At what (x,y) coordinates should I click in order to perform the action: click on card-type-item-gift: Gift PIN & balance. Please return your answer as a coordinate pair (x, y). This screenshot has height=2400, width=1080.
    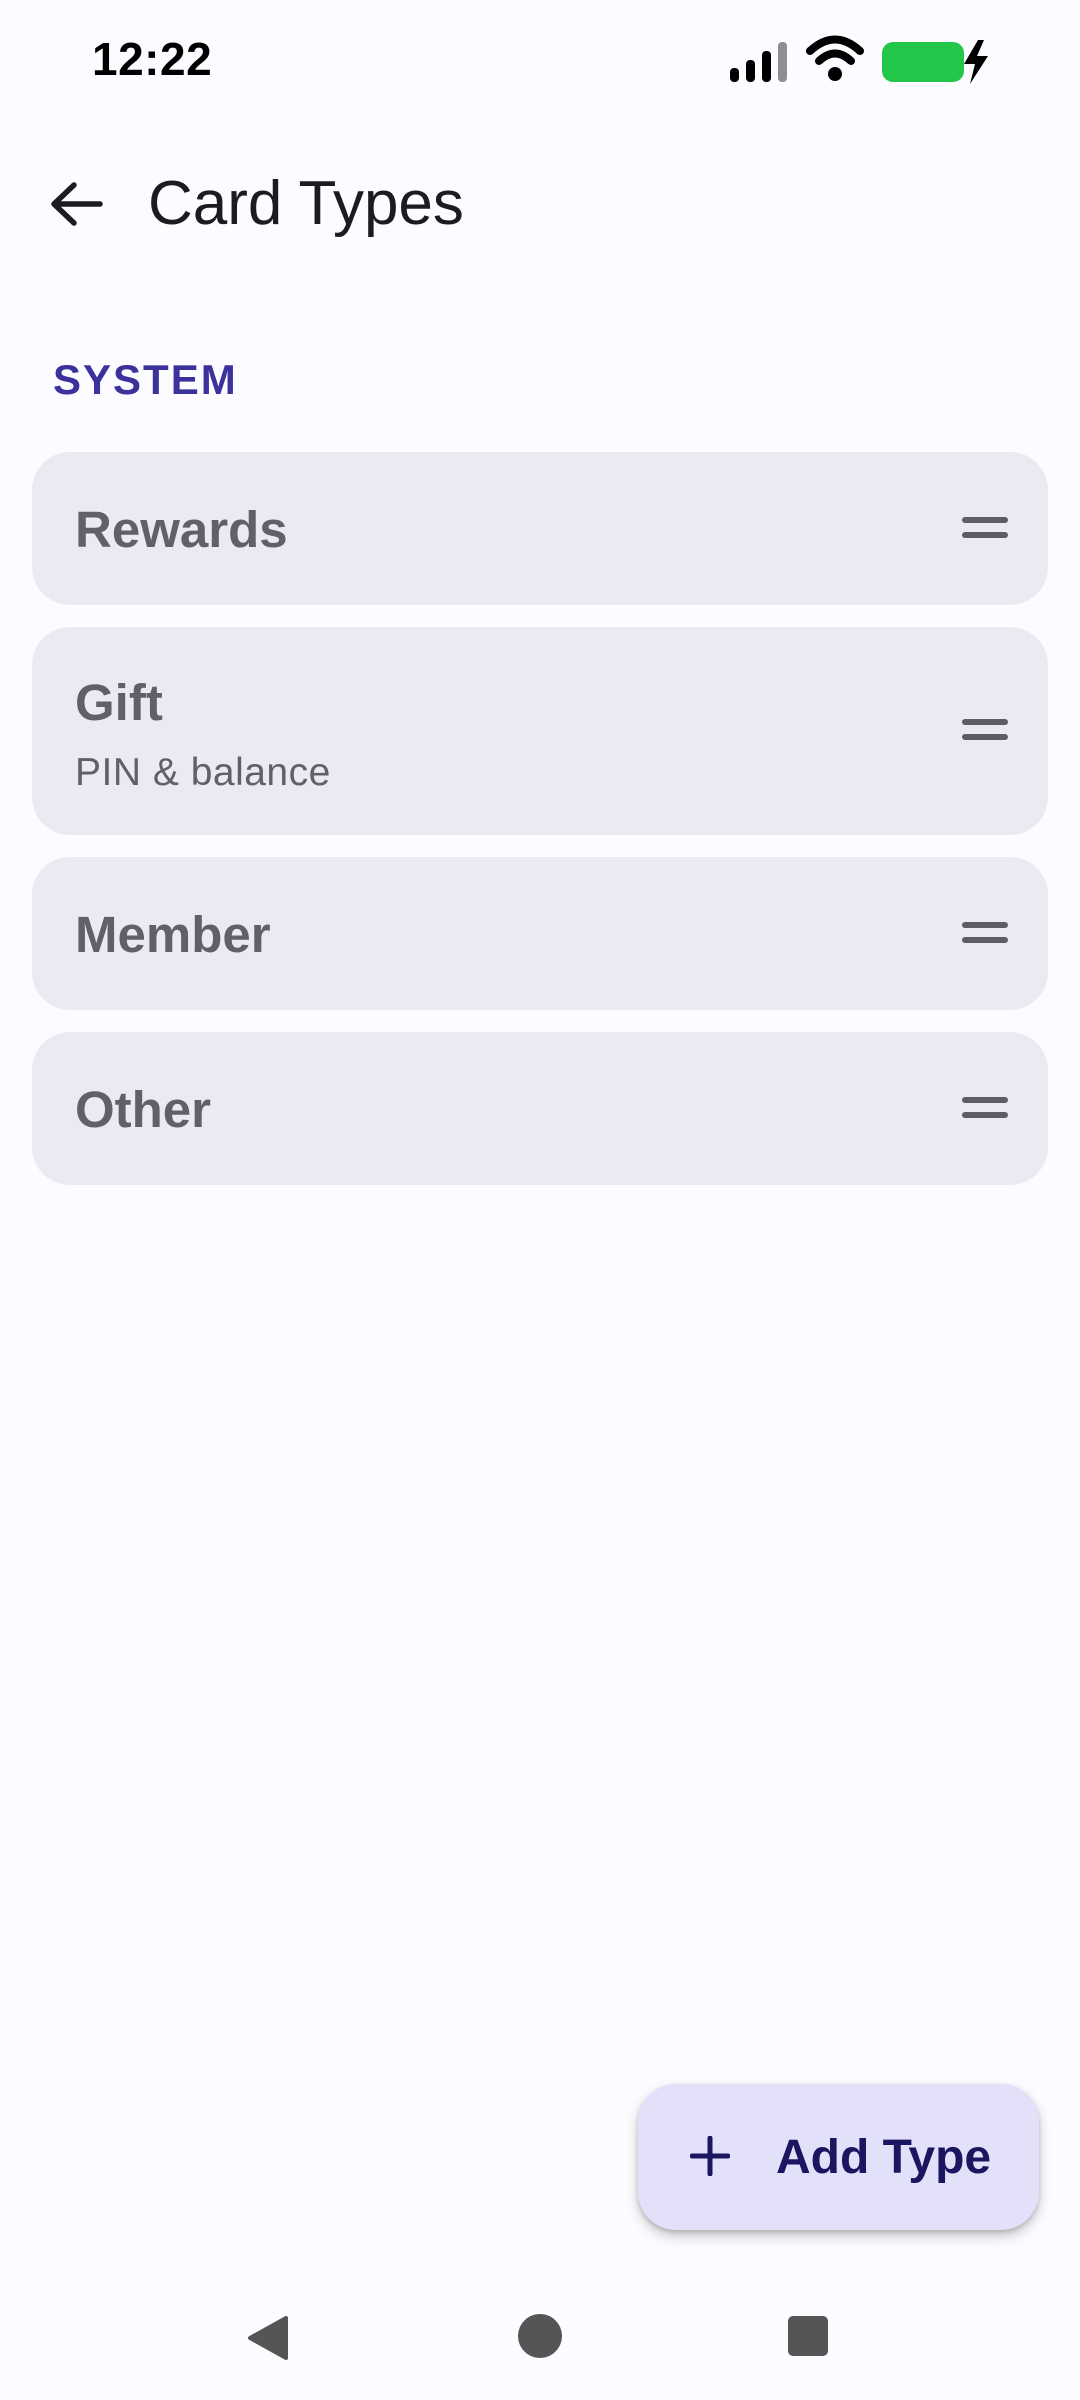
    Looking at the image, I should click on (540, 731).